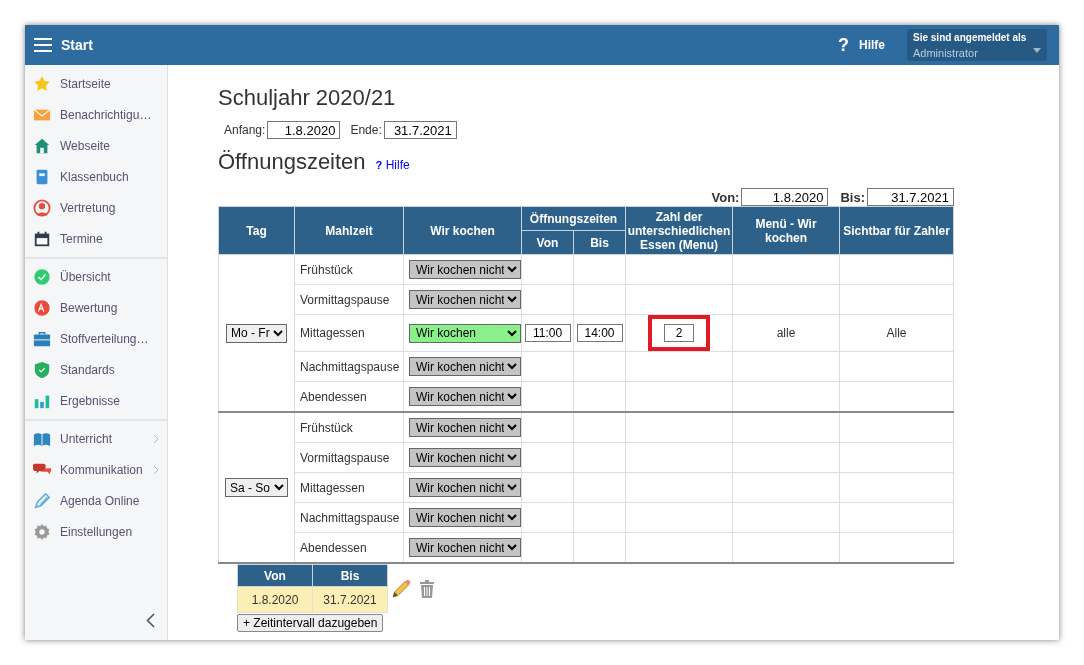 This screenshot has width=1084, height=665. Describe the element at coordinates (256, 333) in the screenshot. I see `day-select: Mo - Fr` at that location.